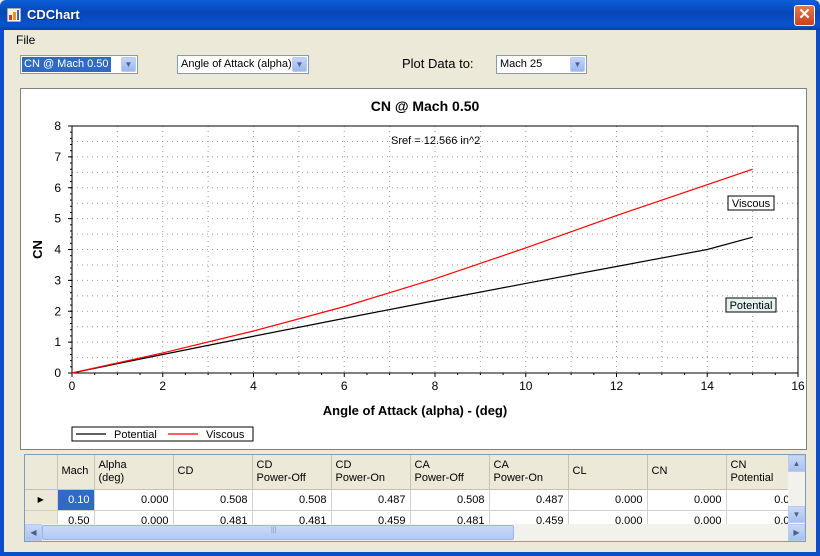  I want to click on xaxis-select: Angle of Attack (alpha) ▼, so click(243, 64).